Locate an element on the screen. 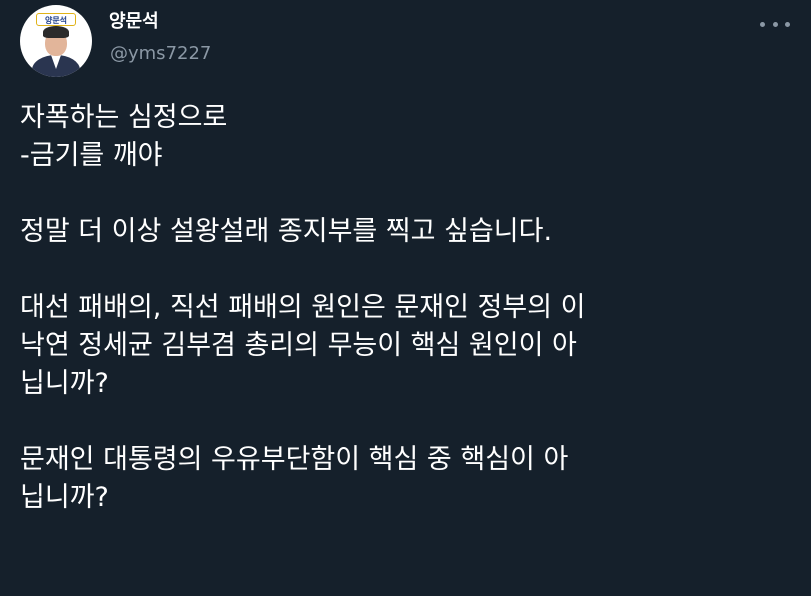  avatar: 양문석 is located at coordinates (56, 41).